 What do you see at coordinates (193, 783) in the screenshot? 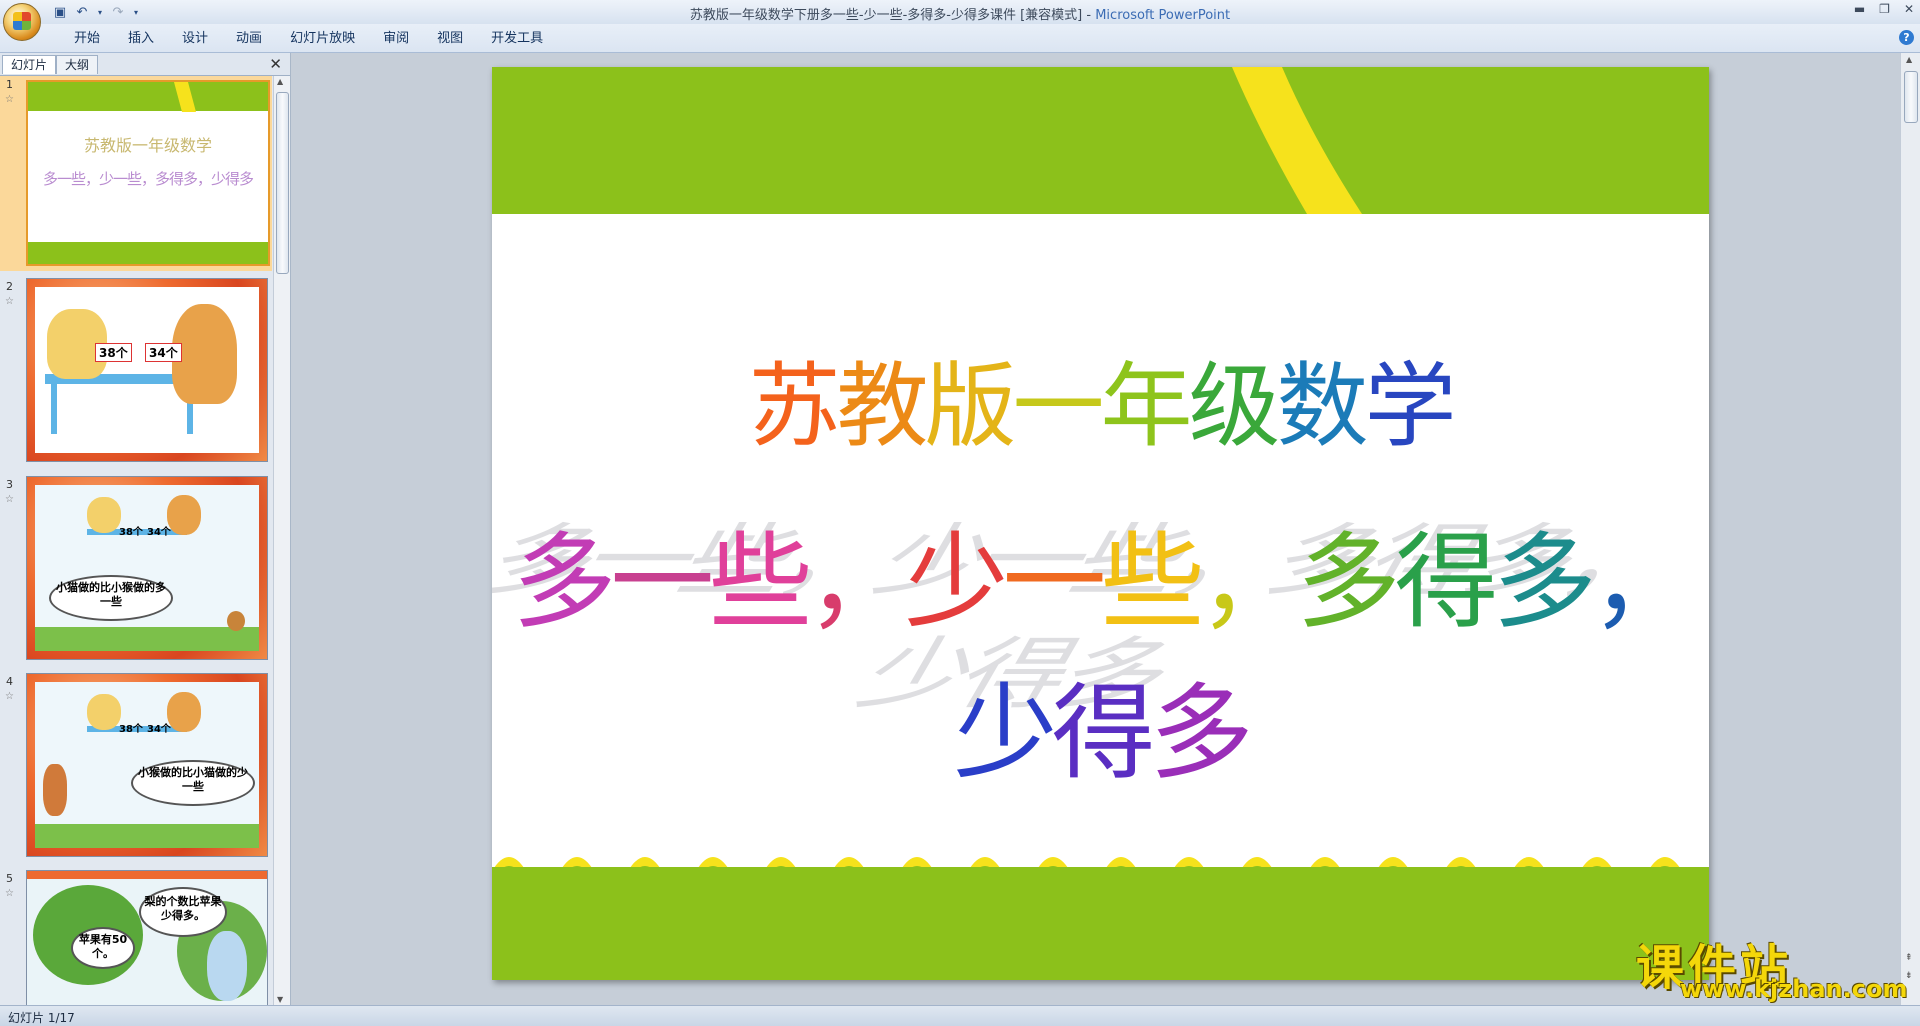
I see `speech-bubble: 小猴做的比小猫做的少一些` at bounding box center [193, 783].